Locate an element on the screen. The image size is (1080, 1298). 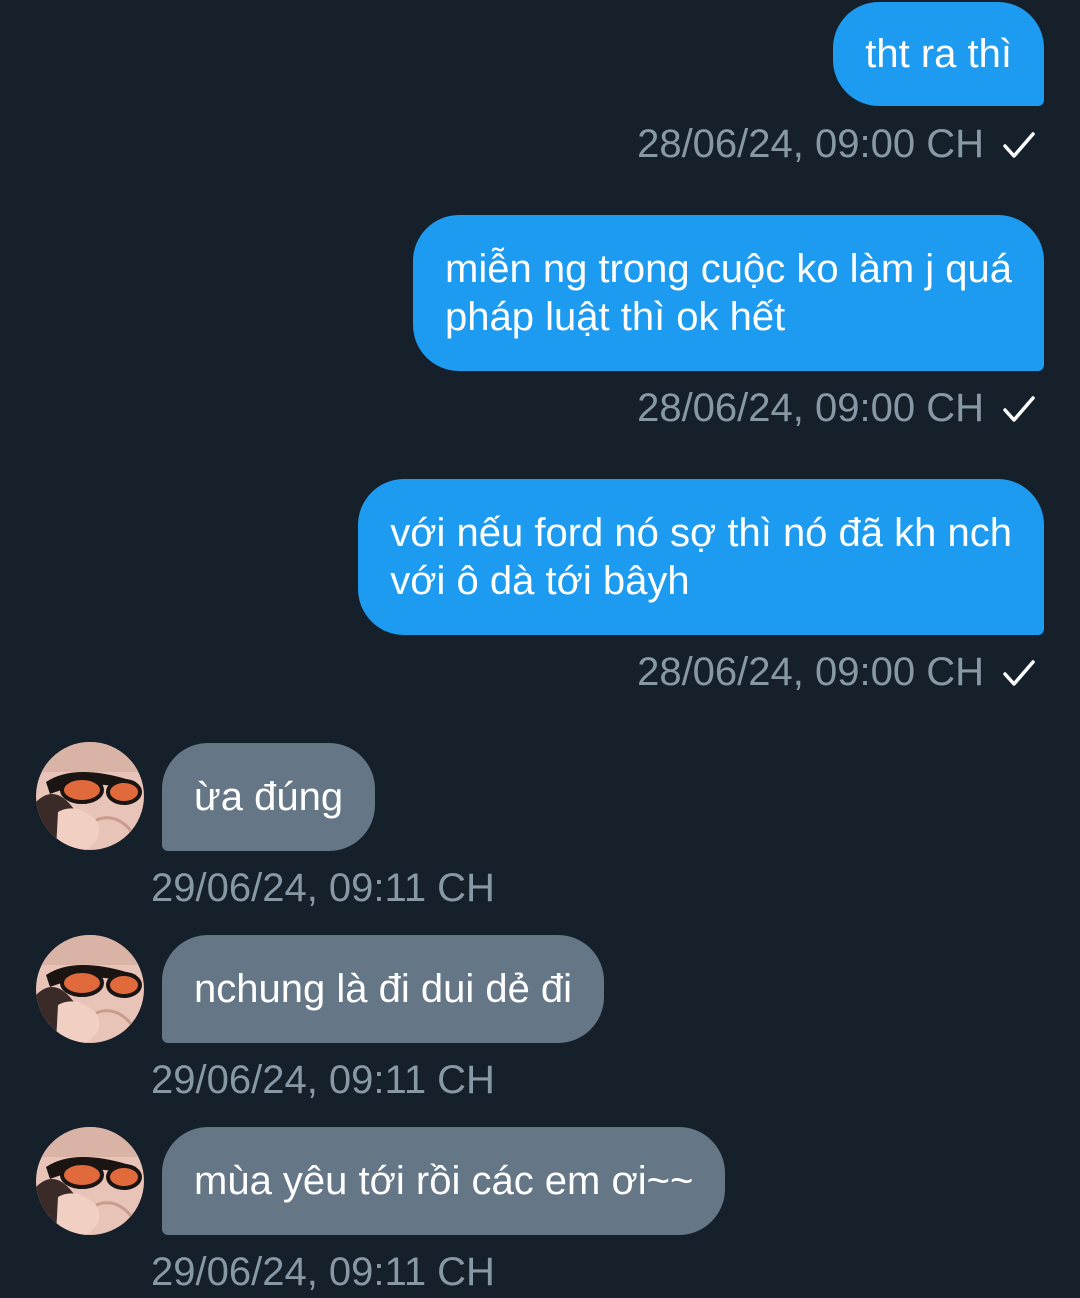
message-text-line: pháp luật thì ok hết is located at coordinates (615, 317).